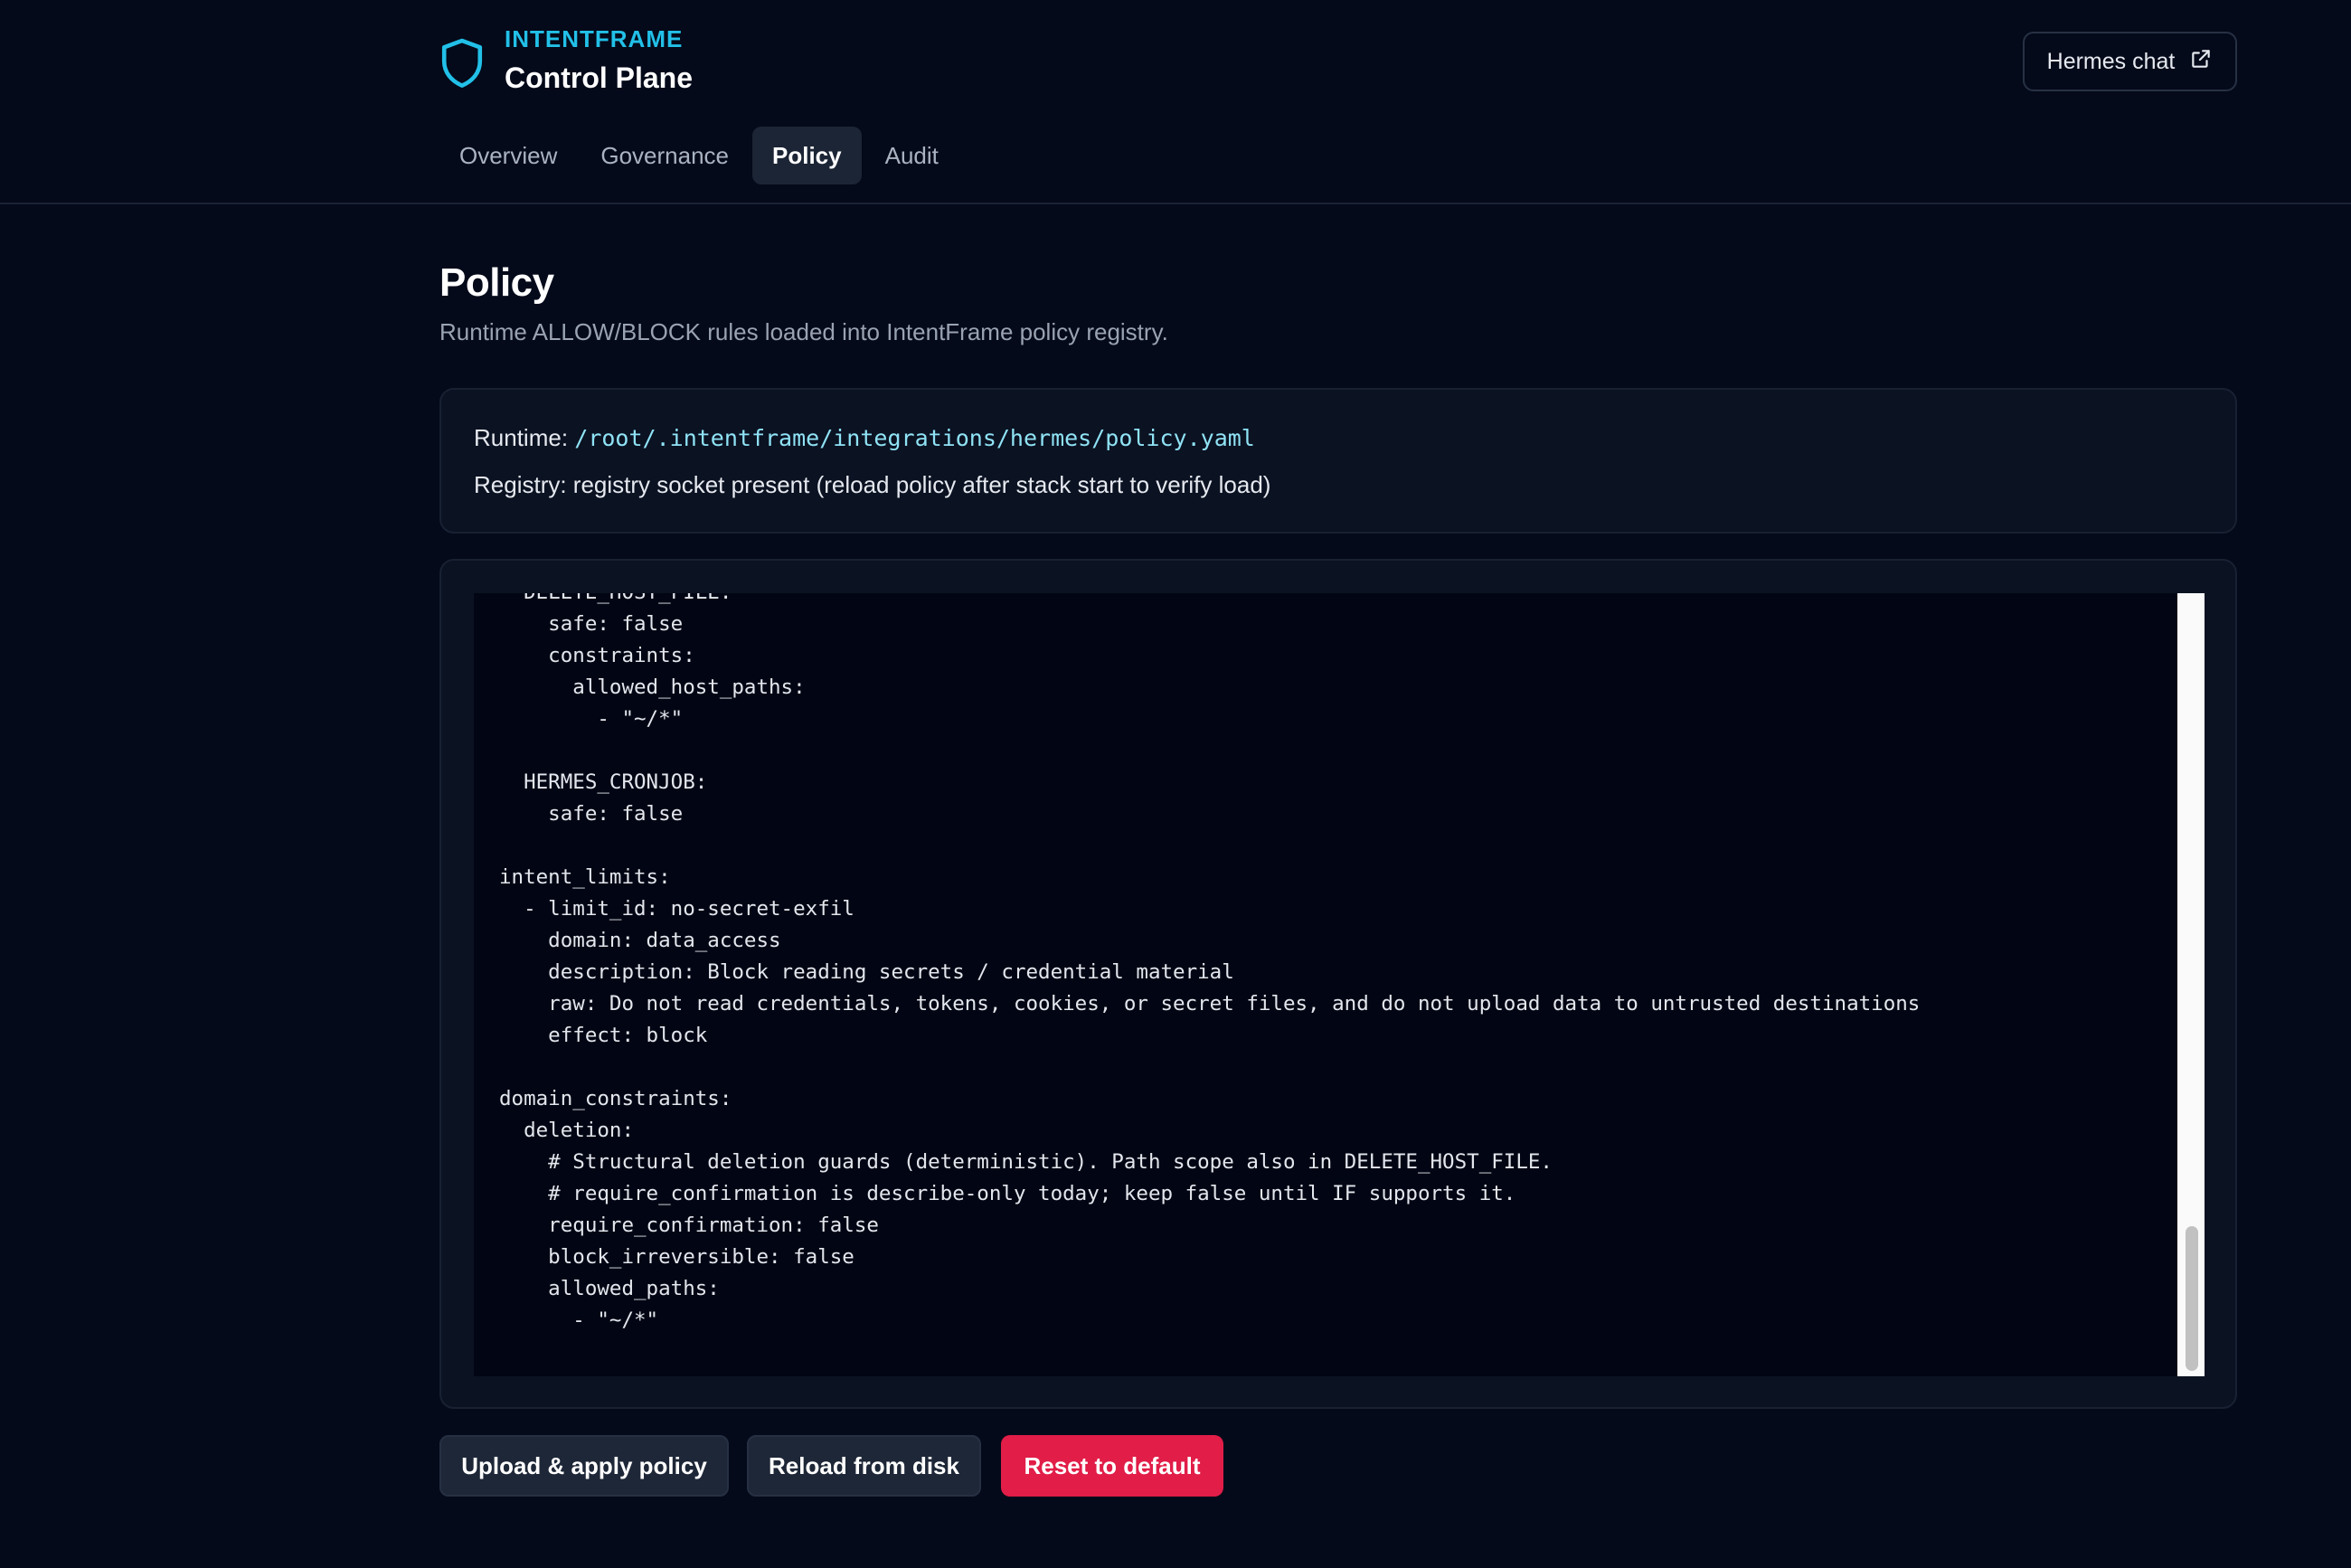  What do you see at coordinates (2191, 984) in the screenshot?
I see `editor-scrollbar` at bounding box center [2191, 984].